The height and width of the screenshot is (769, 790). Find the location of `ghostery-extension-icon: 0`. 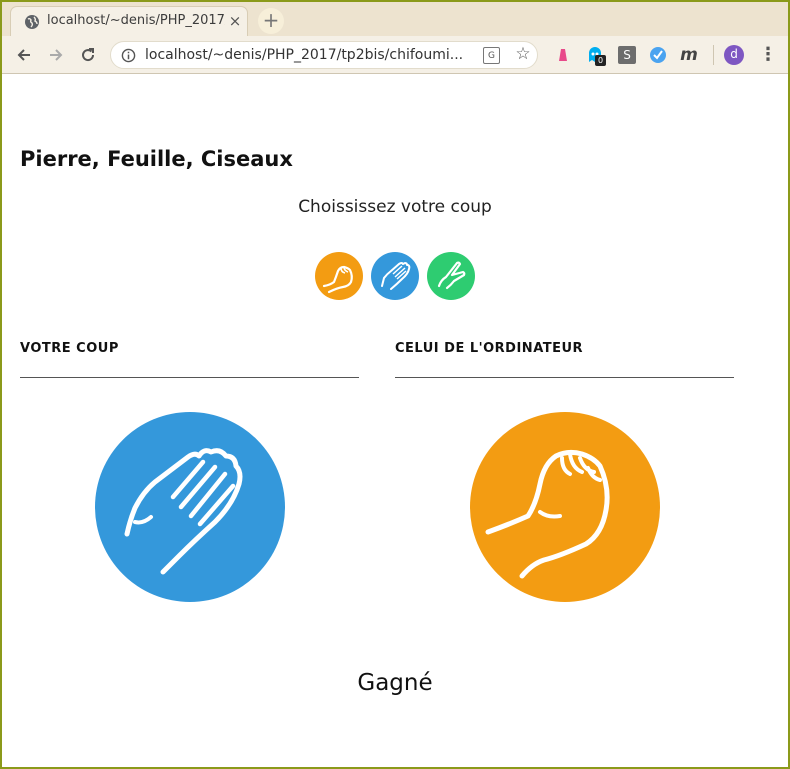

ghostery-extension-icon: 0 is located at coordinates (596, 56).